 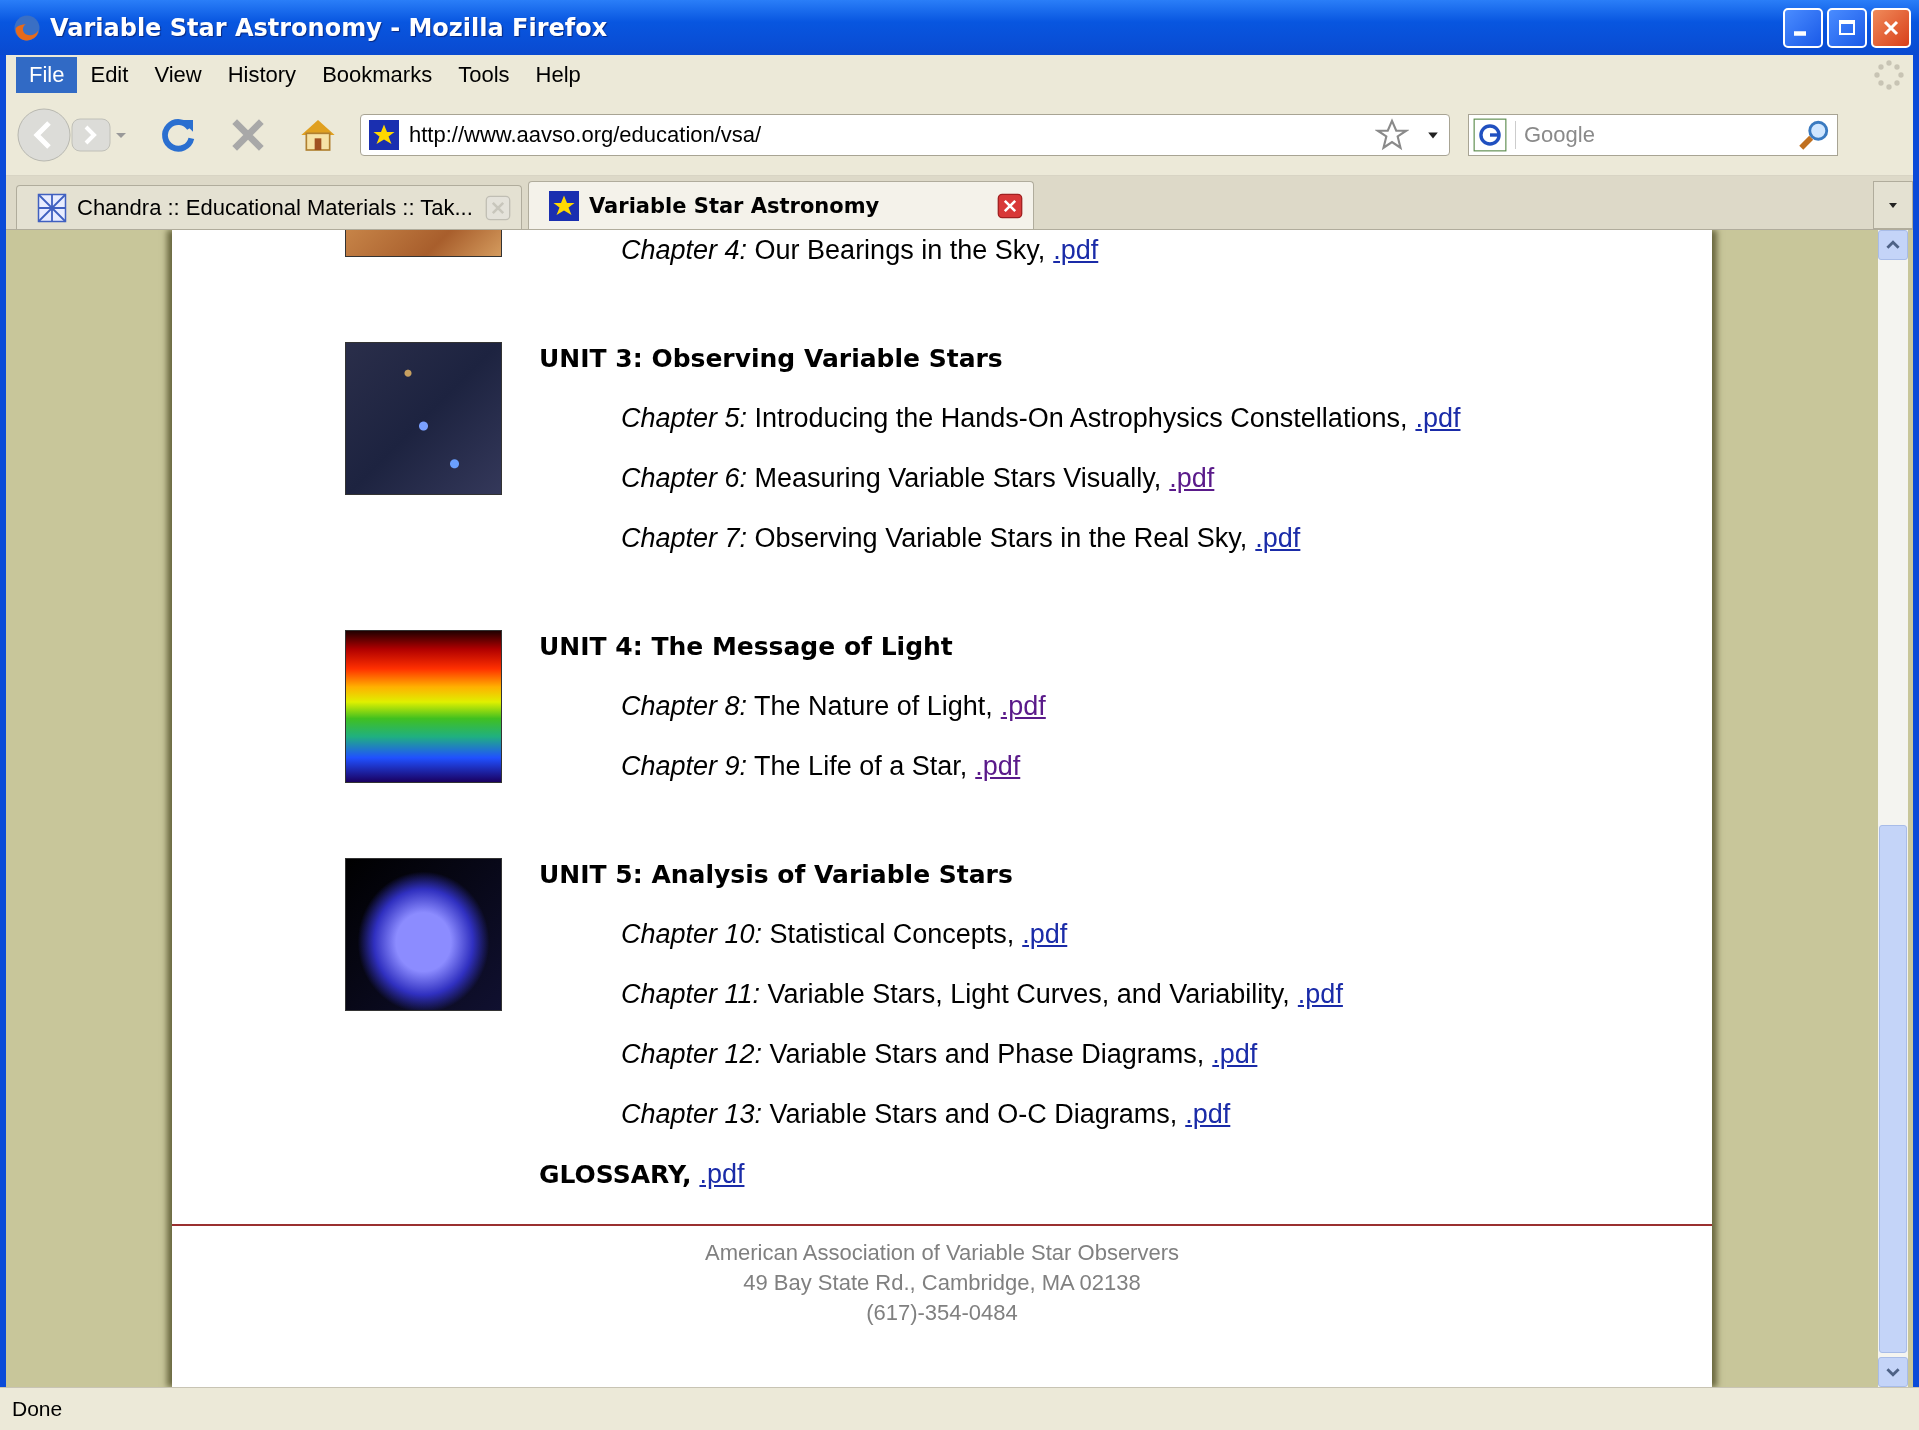 What do you see at coordinates (955, 994) in the screenshot?
I see `chapter-entry: Chapter 11: Variable Stars, Light Curves, and Variability,` at bounding box center [955, 994].